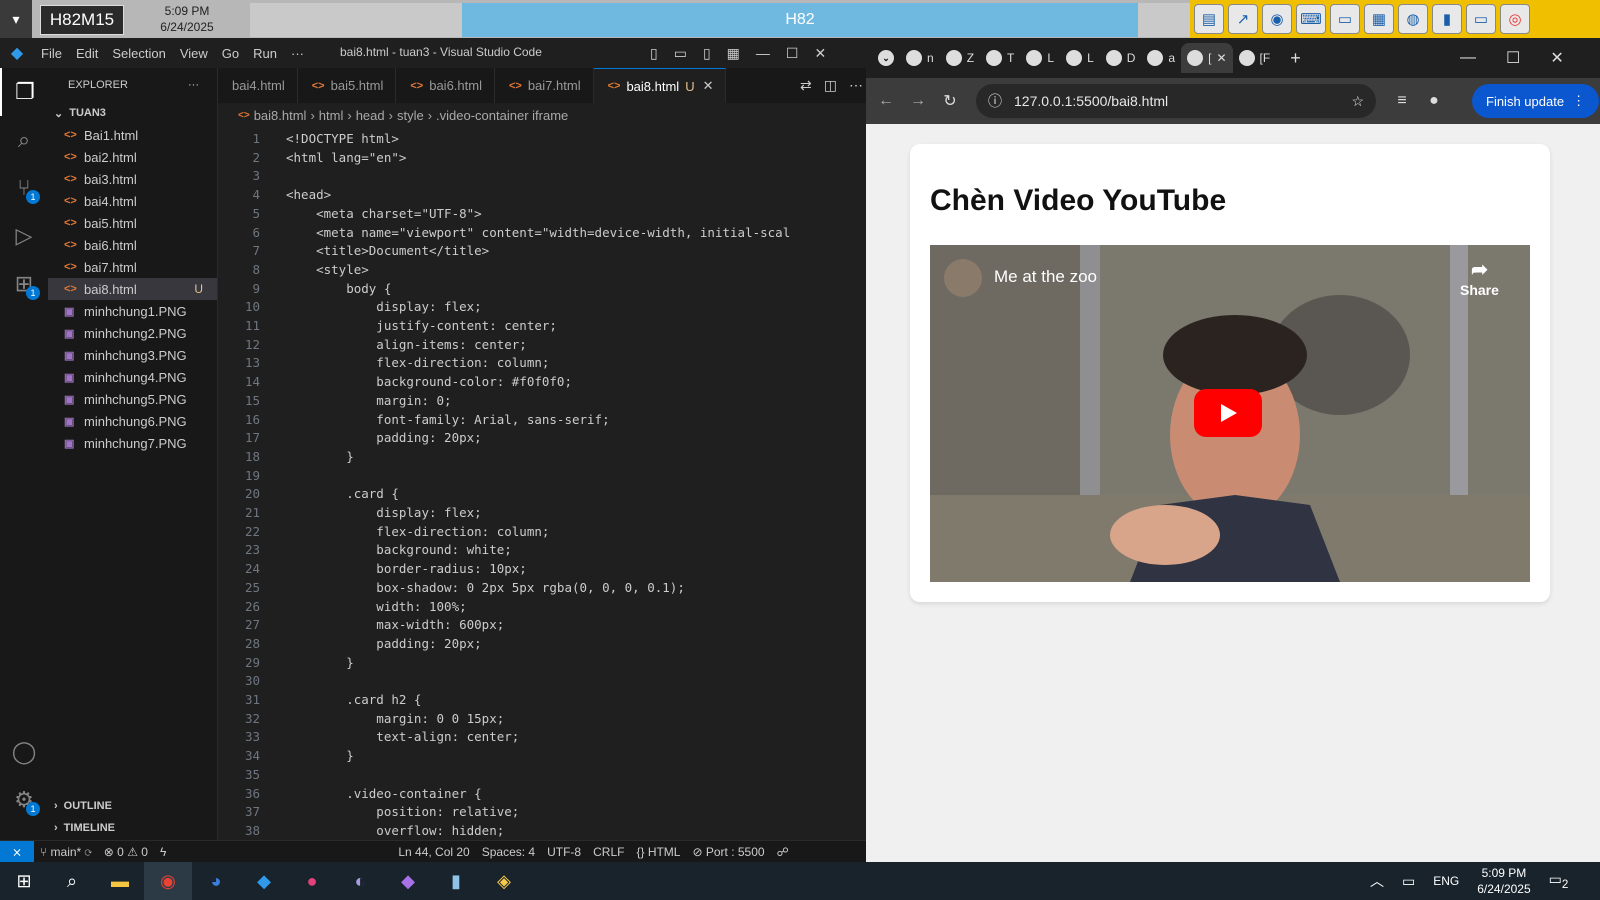 The width and height of the screenshot is (1600, 900). What do you see at coordinates (230, 53) in the screenshot?
I see `menu-go: Go` at bounding box center [230, 53].